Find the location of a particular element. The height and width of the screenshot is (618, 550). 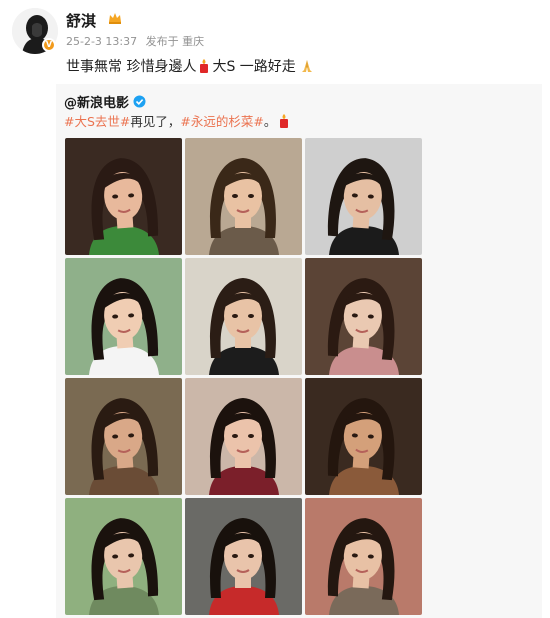

repost-author: @新浪电影 is located at coordinates (105, 101).